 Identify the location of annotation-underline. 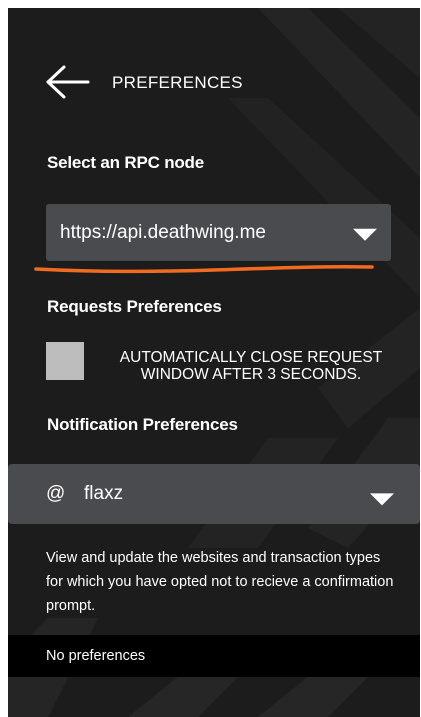
(204, 269).